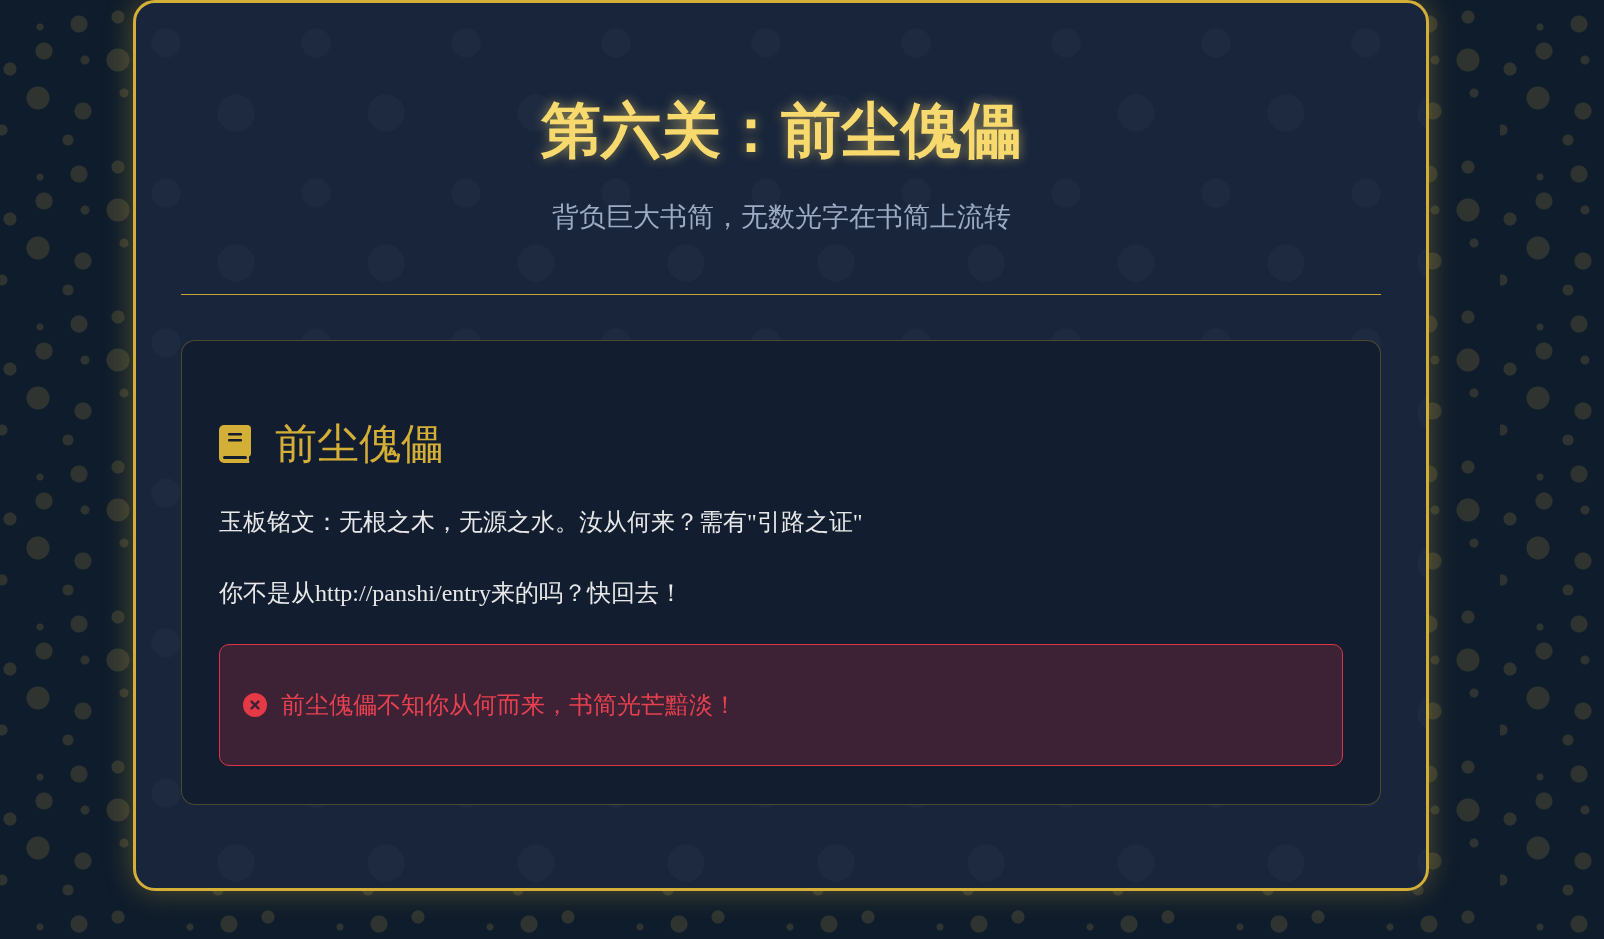 The height and width of the screenshot is (939, 1604). What do you see at coordinates (541, 522) in the screenshot?
I see `inscription-text: 玉板铭文：无根之木，无源之水。汝从何来？需有"引路之证"` at bounding box center [541, 522].